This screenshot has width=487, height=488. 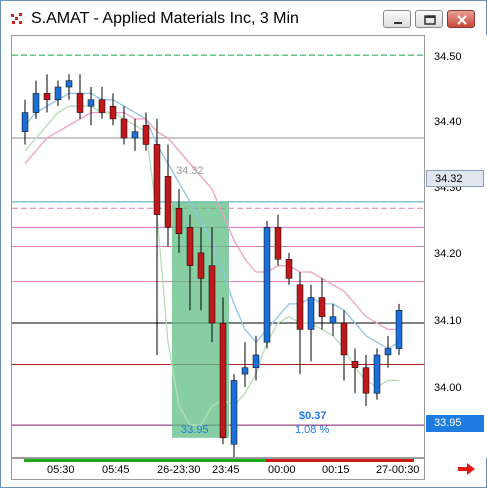 I want to click on time-label: 26-23:30, so click(x=179, y=470).